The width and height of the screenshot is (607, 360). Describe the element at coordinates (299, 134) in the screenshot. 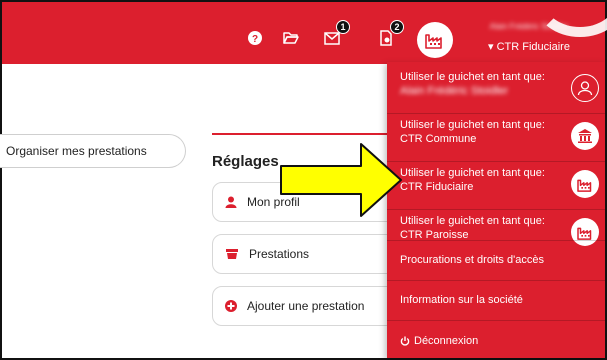

I see `settings-divider` at that location.